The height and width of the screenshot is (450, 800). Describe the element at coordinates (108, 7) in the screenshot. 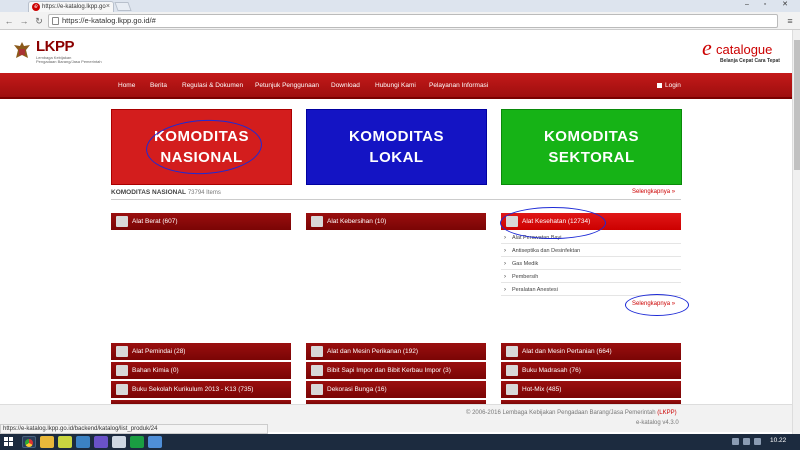

I see `close-tab-icon: ×` at that location.